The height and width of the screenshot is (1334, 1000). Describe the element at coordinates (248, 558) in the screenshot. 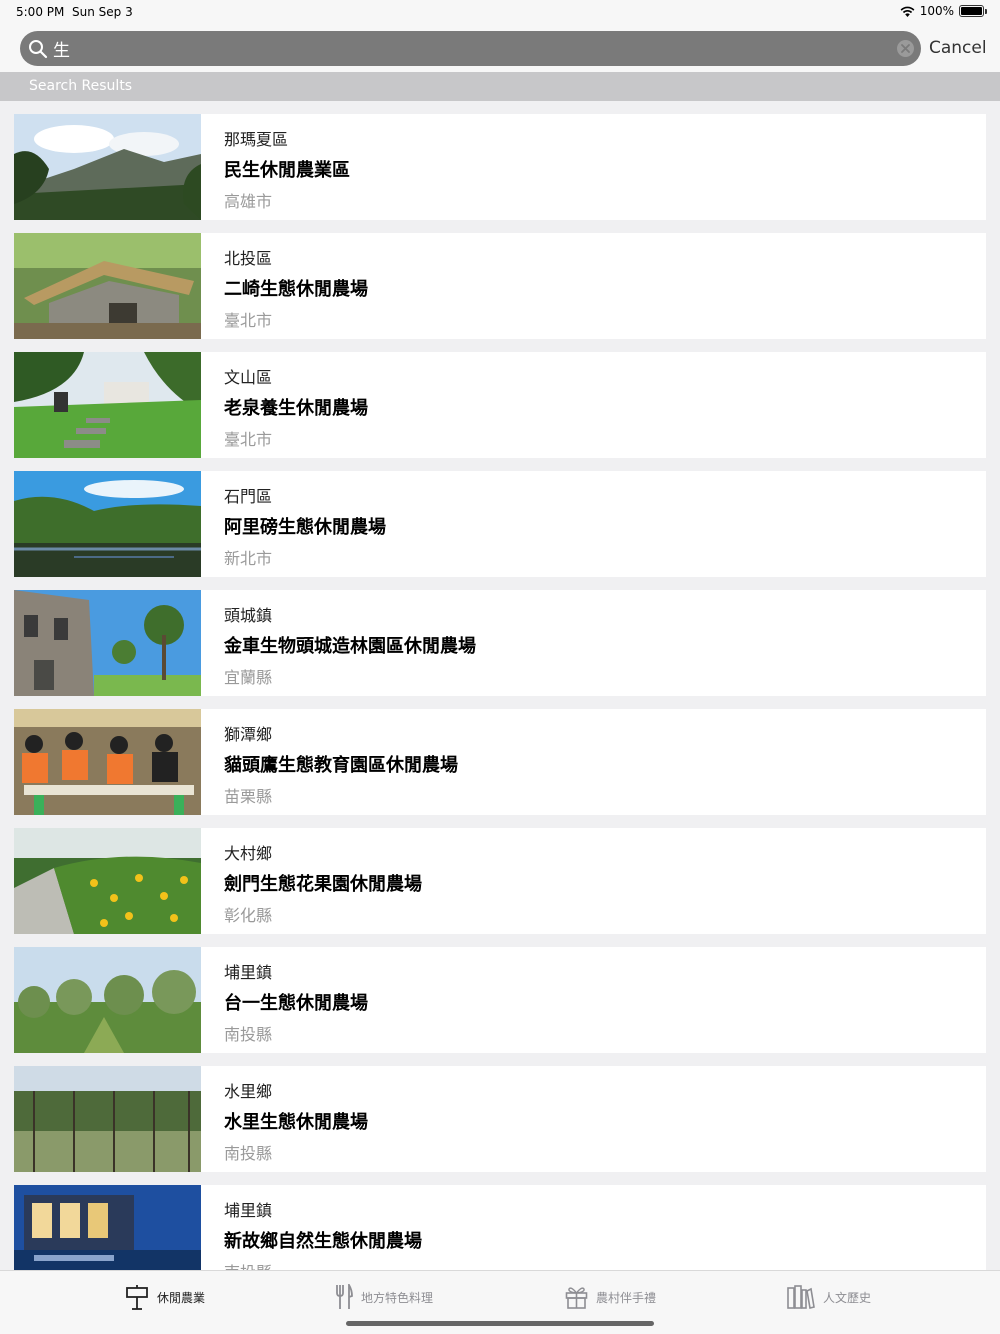

I see `row-city: 新北市` at that location.